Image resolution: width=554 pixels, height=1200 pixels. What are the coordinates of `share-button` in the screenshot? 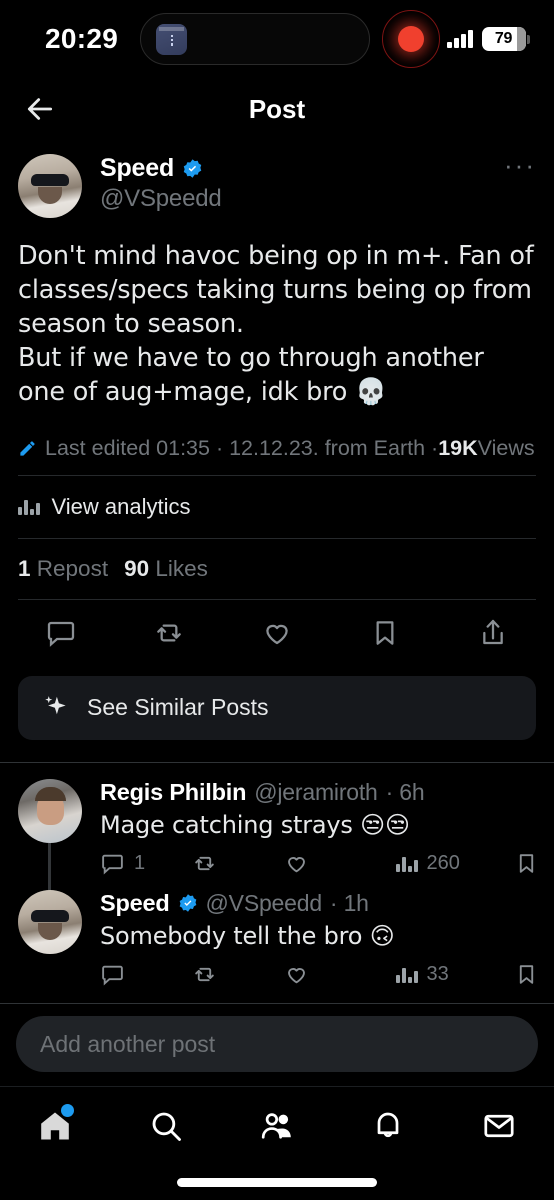 It's located at (493, 633).